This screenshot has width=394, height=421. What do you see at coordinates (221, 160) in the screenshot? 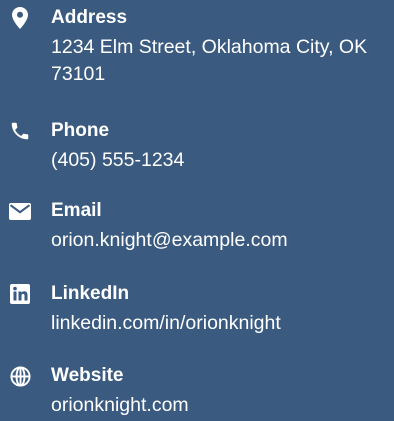
I see `contact-value-phone: (405) 555-1234` at bounding box center [221, 160].